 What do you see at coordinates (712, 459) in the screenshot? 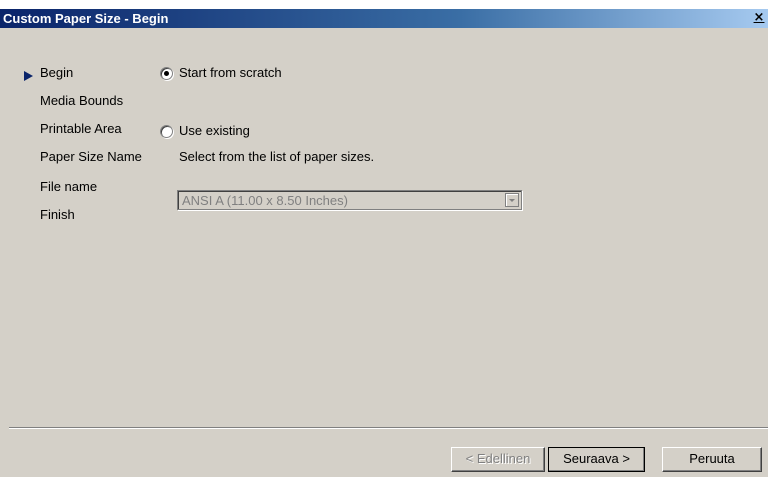
I see `cancel-button: Peruuta` at bounding box center [712, 459].